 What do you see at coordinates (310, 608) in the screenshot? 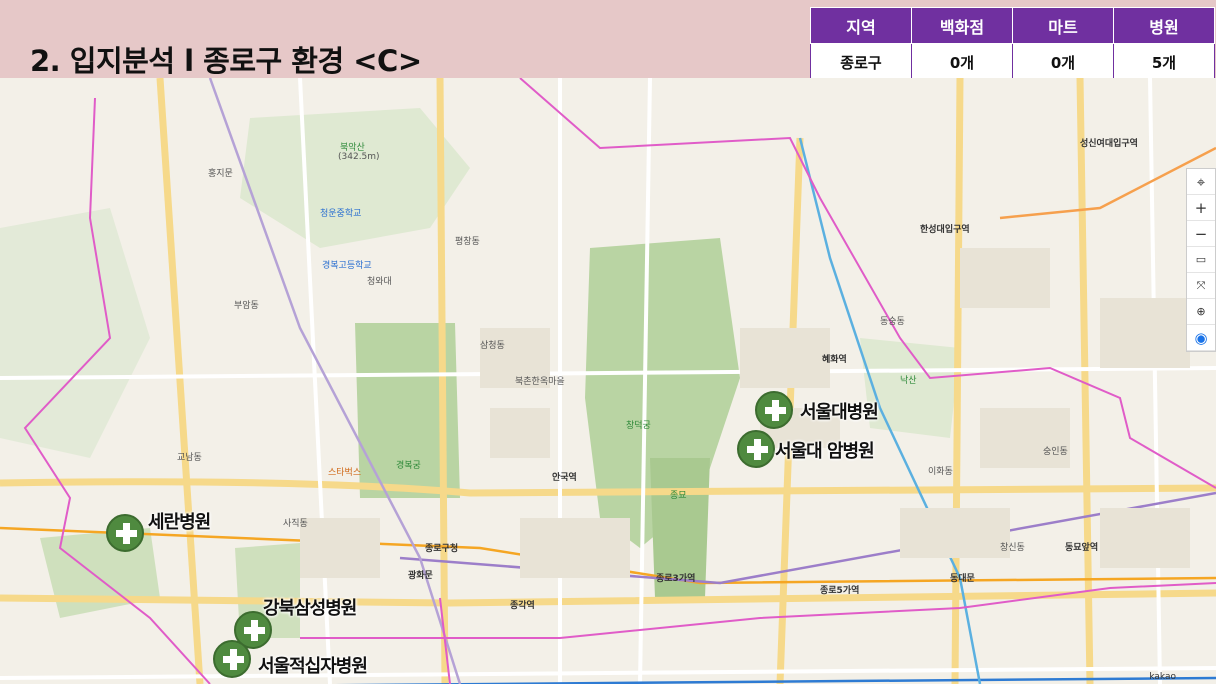
I see `hospital-label-kangbuk-samsung: 강북삼성병원` at bounding box center [310, 608].